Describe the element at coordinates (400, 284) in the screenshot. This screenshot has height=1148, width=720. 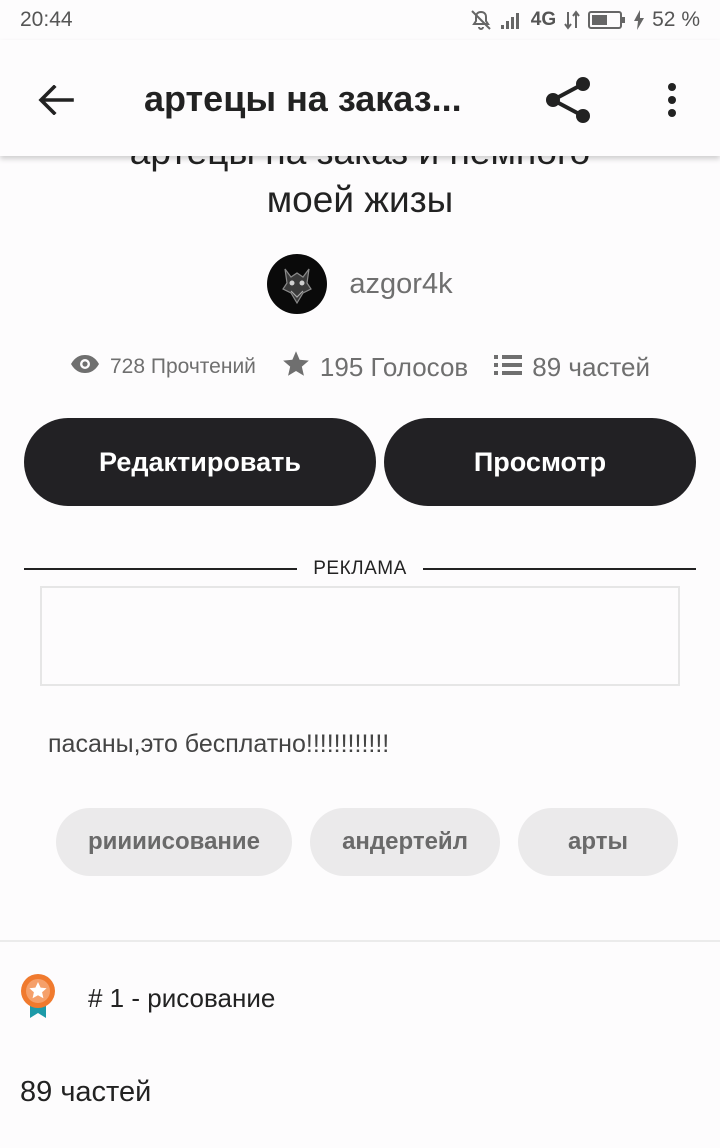
I see `author-name: azgor4k` at that location.